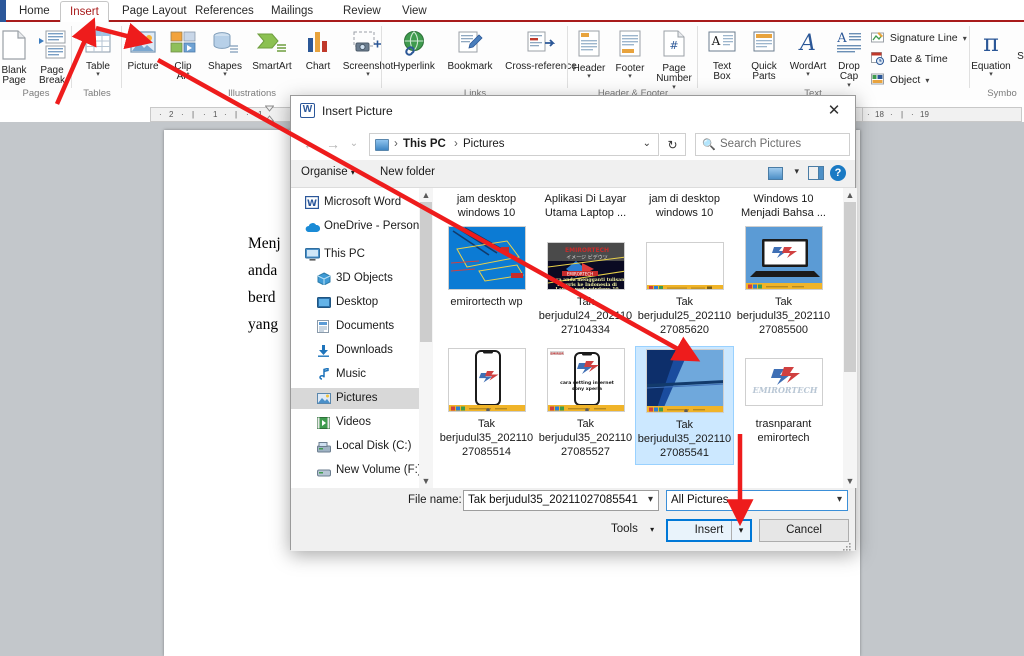 Image resolution: width=1024 pixels, height=656 pixels. Describe the element at coordinates (98, 74) in the screenshot. I see `table-caret-icon: ▾` at that location.